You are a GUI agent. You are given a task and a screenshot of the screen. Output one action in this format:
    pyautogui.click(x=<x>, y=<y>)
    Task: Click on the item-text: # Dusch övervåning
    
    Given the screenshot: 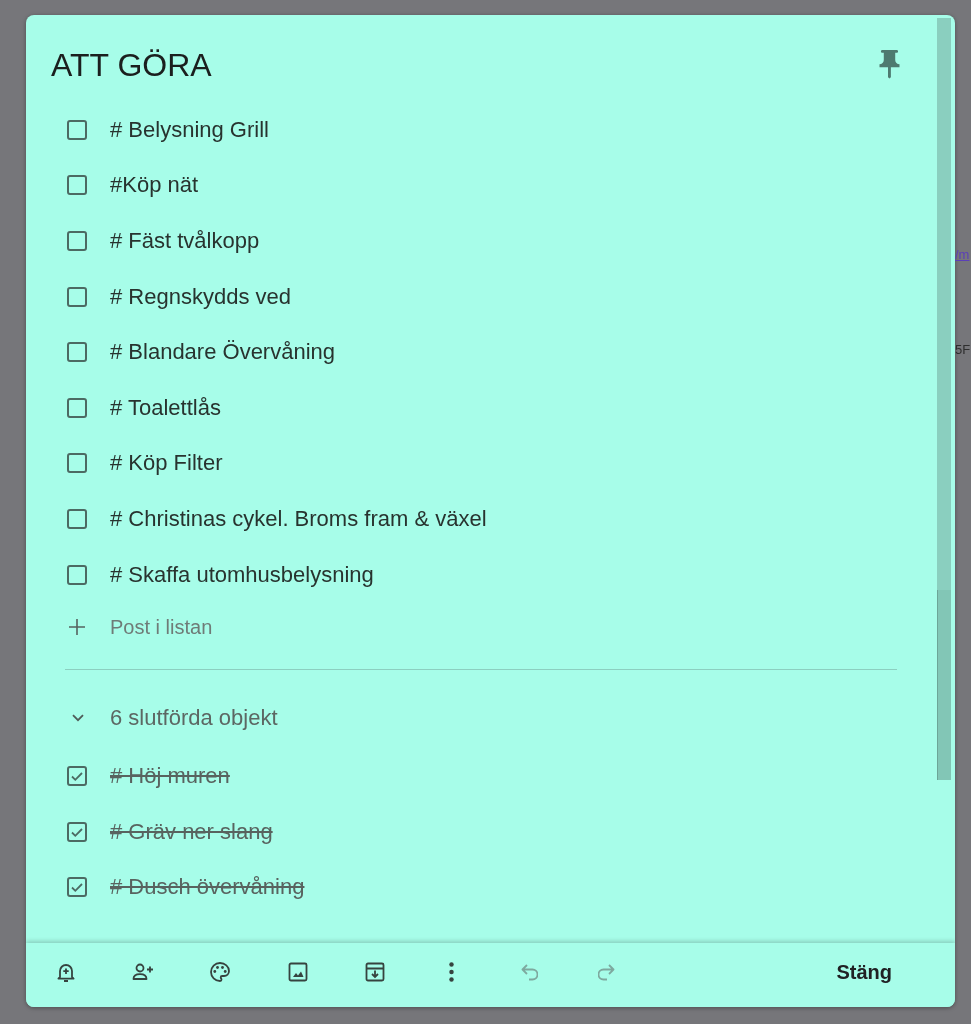 What is the action you would take?
    pyautogui.click(x=207, y=887)
    